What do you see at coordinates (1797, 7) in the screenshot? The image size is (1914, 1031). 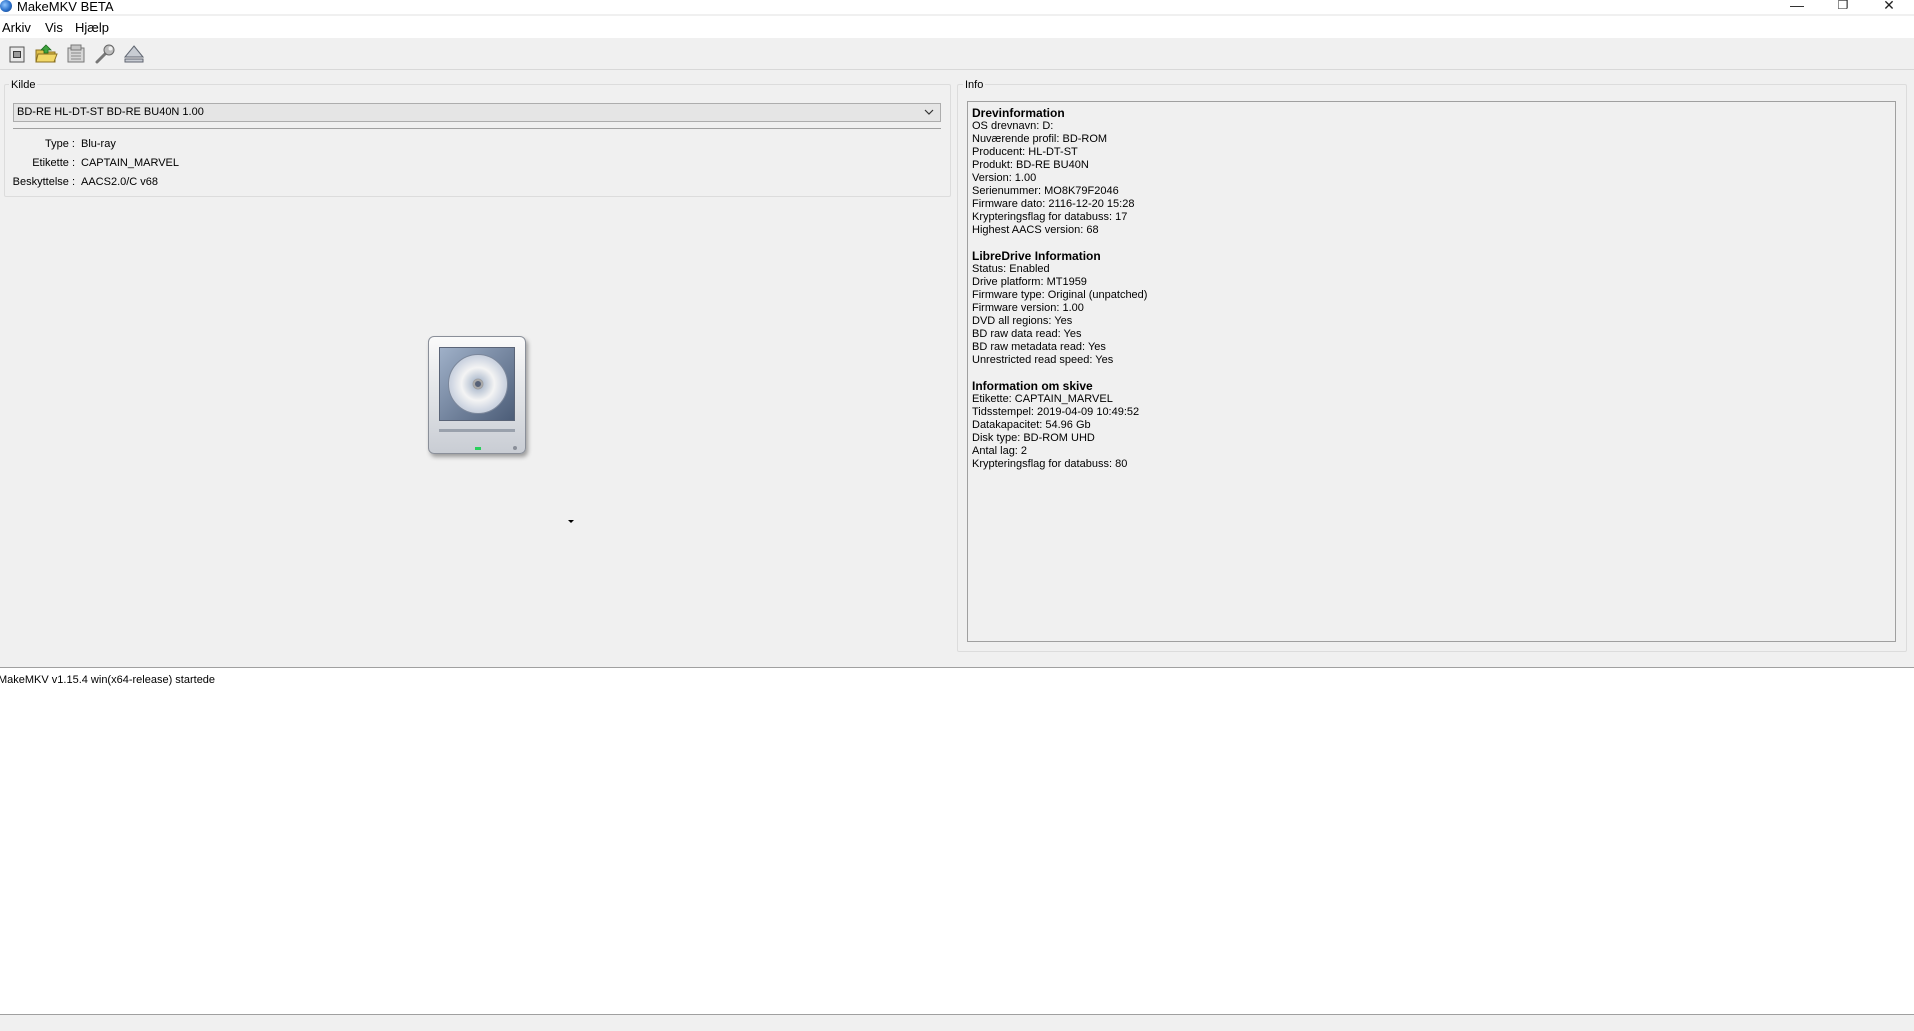 I see `minimize-button: —` at bounding box center [1797, 7].